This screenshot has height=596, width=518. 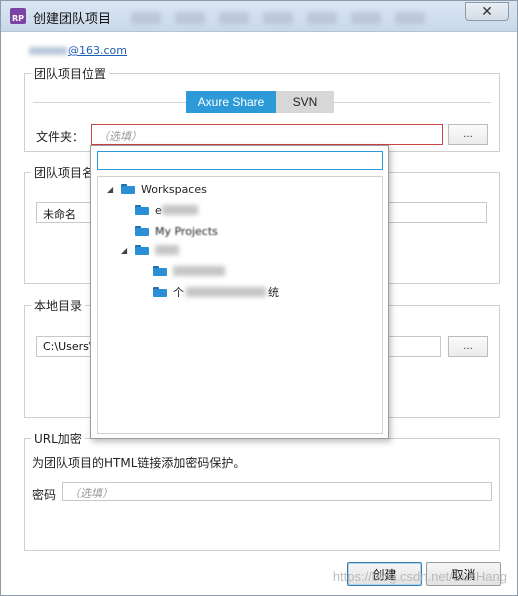 I want to click on group-legend: URL加密, so click(x=58, y=438).